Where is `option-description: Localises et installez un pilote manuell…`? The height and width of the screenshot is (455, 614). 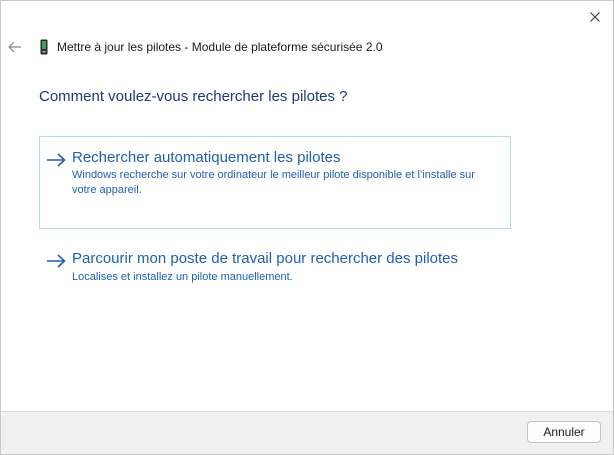 option-description: Localises et installez un pilote manuell… is located at coordinates (182, 277).